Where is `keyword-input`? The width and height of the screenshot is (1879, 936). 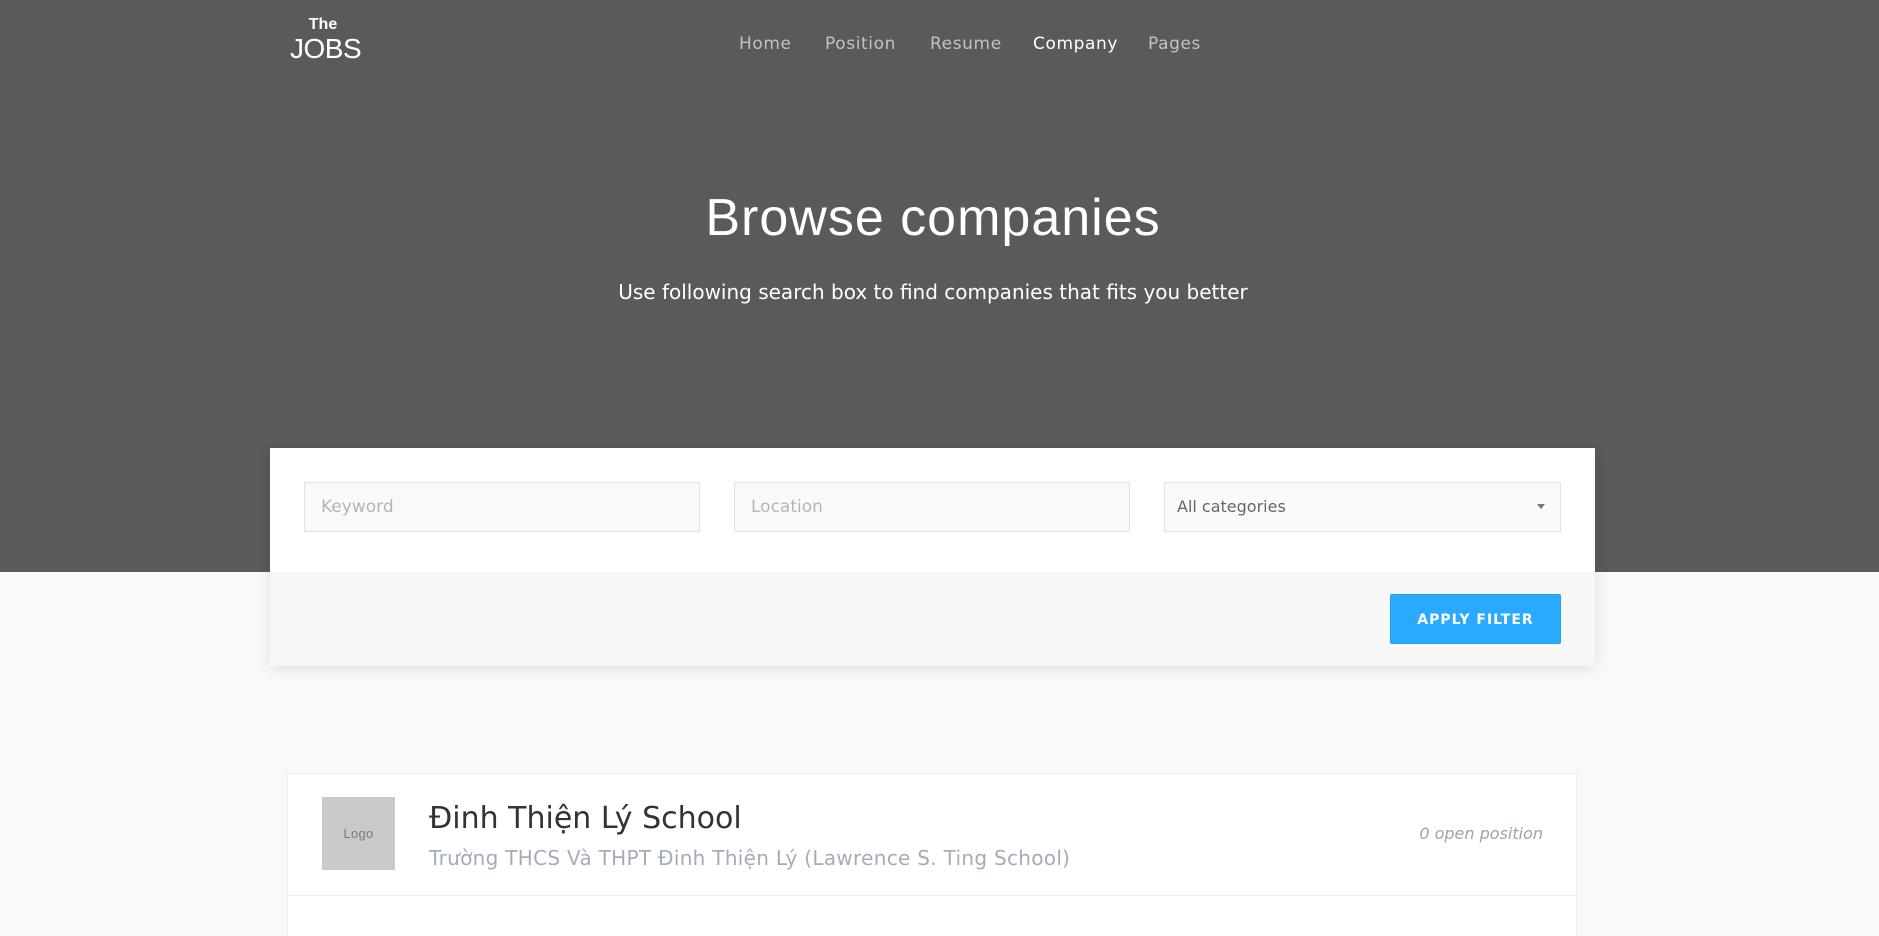
keyword-input is located at coordinates (502, 507).